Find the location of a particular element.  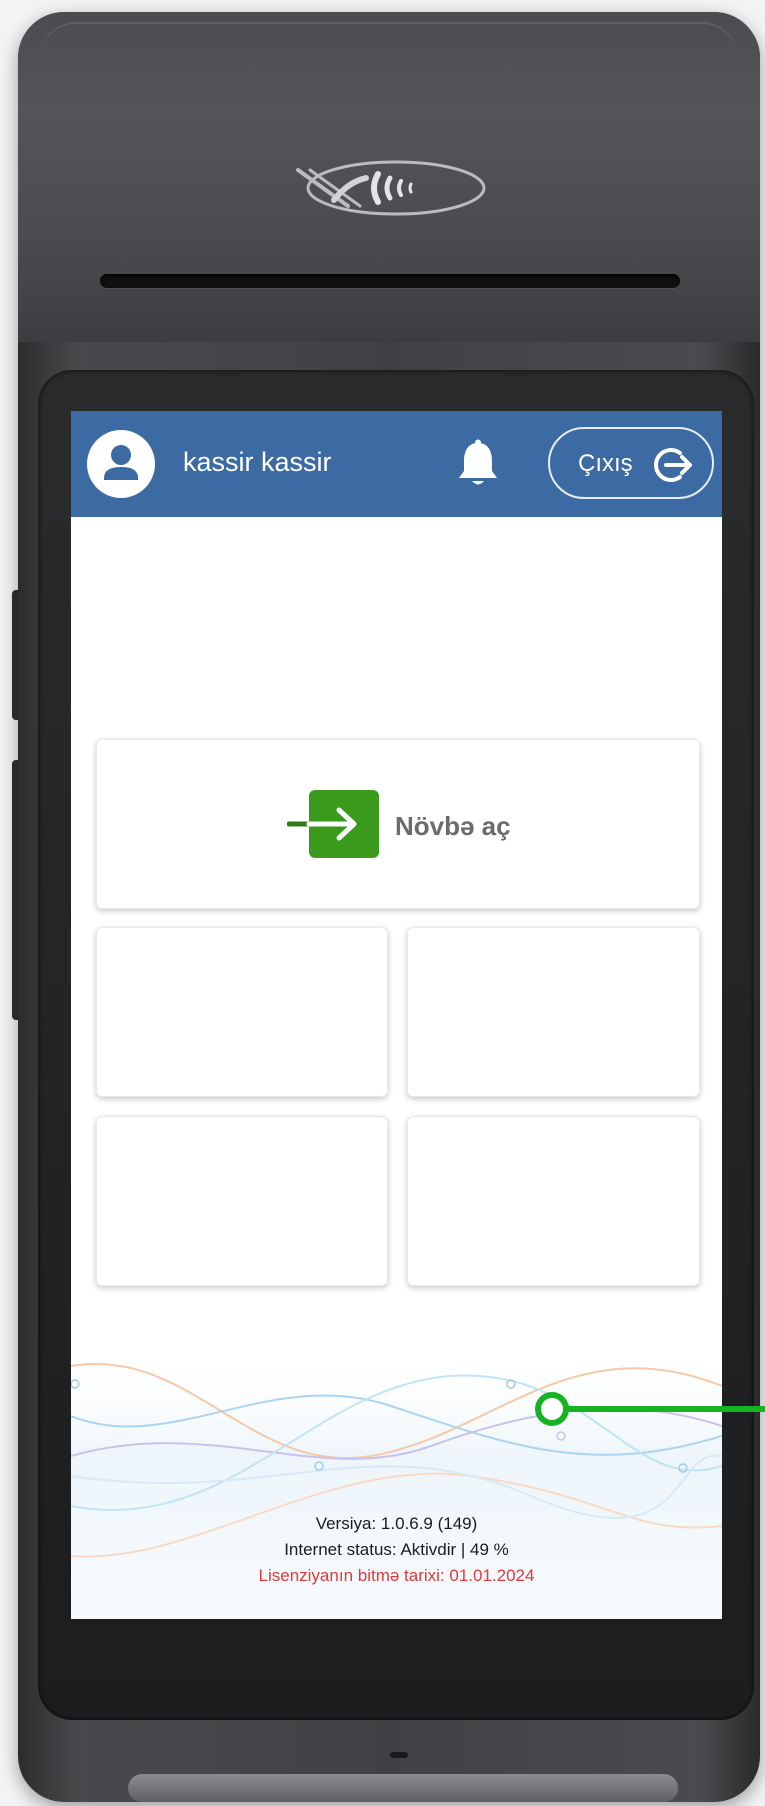

enter-arrow-icon is located at coordinates (333, 824).